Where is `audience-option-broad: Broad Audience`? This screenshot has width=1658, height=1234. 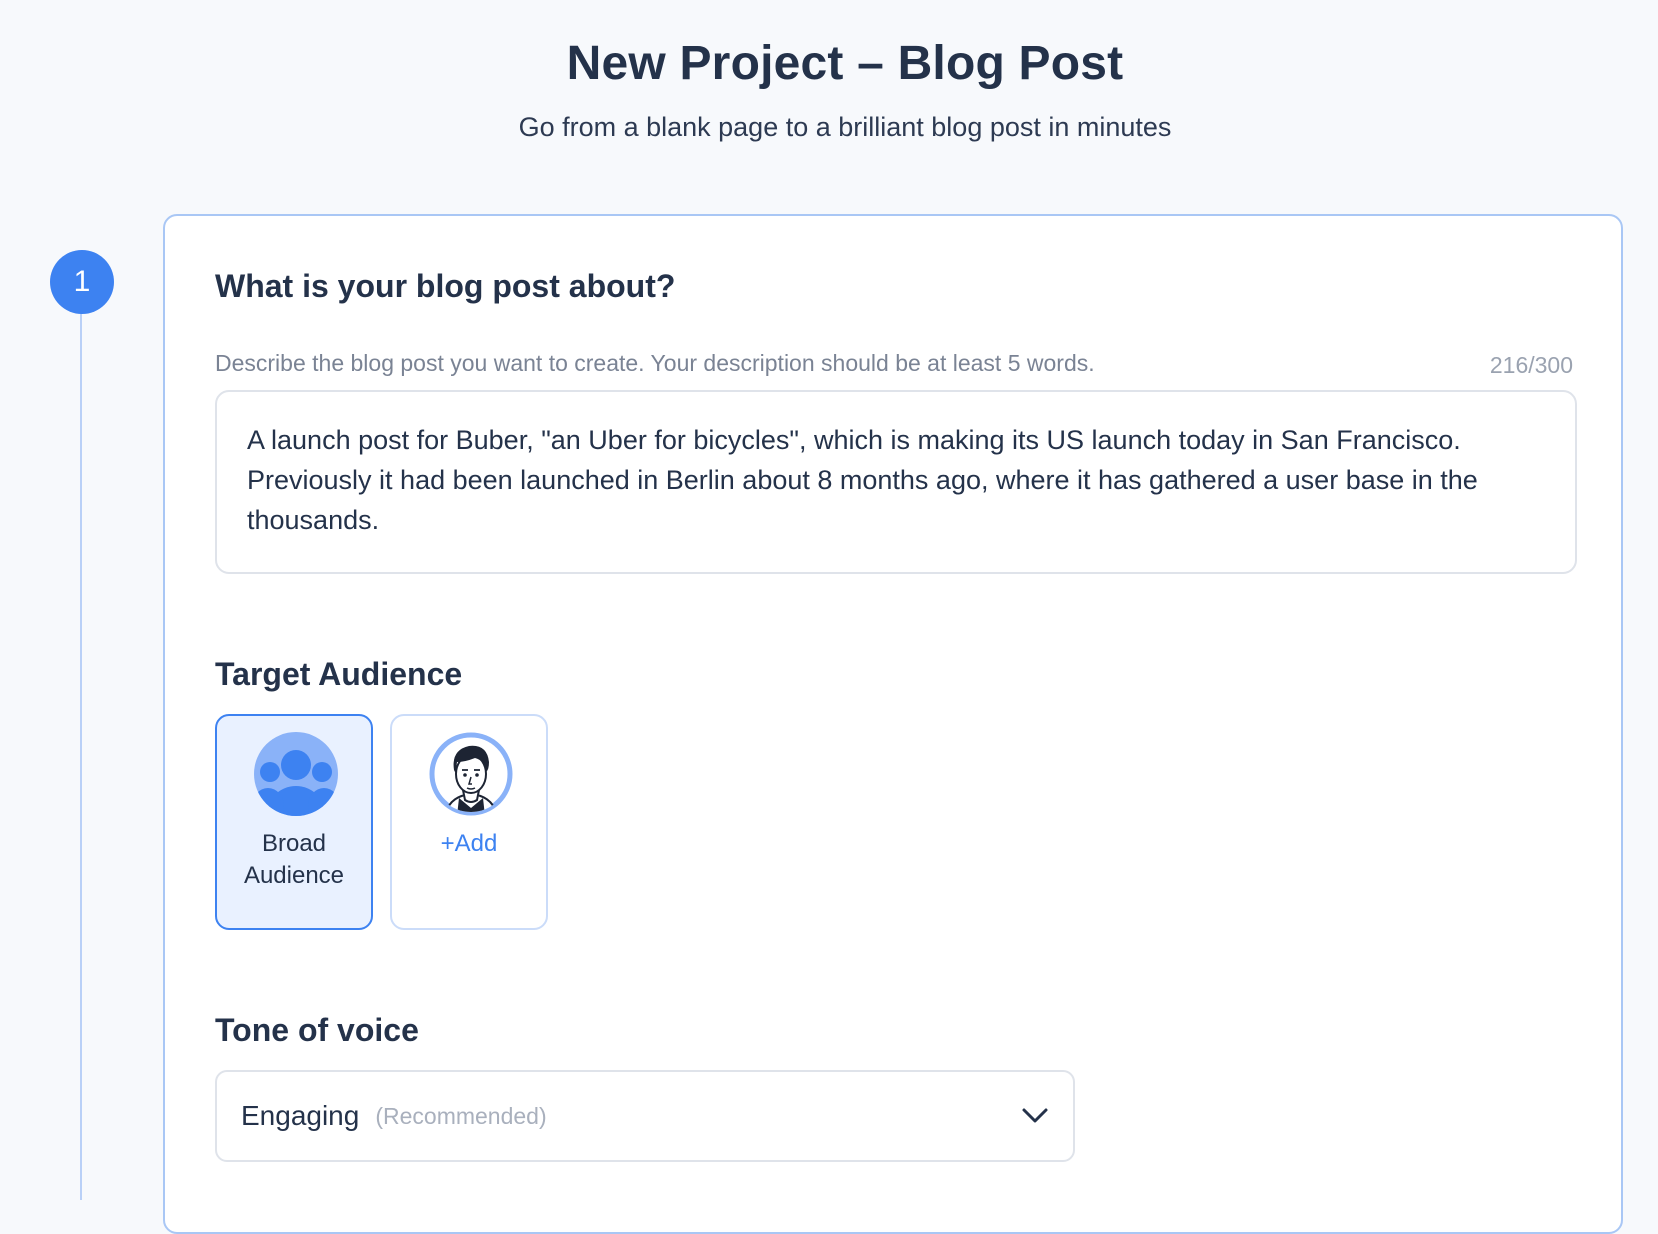
audience-option-broad: Broad Audience is located at coordinates (294, 822).